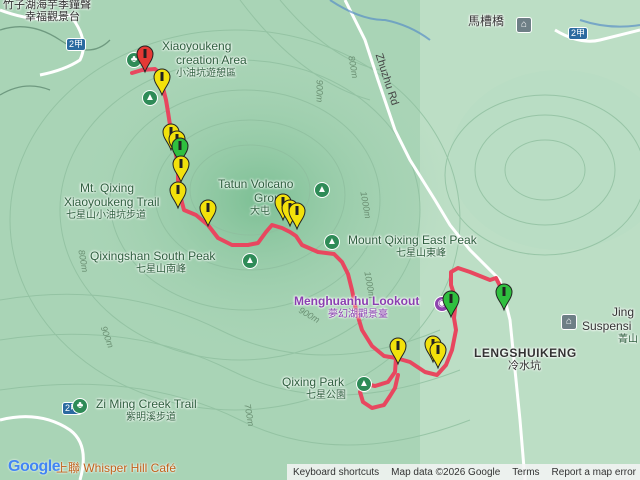 The height and width of the screenshot is (480, 640). What do you see at coordinates (525, 472) in the screenshot?
I see `terms-link: Terms` at bounding box center [525, 472].